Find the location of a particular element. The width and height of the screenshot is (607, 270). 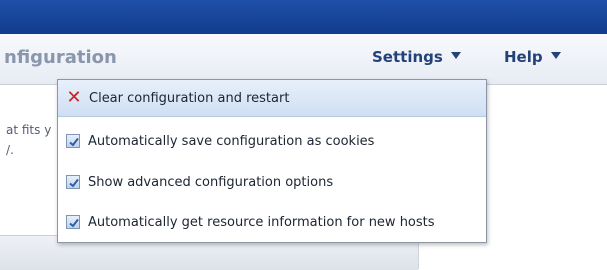

clear-configuration-menu-item: ✕ Clear configuration and restart is located at coordinates (272, 98).